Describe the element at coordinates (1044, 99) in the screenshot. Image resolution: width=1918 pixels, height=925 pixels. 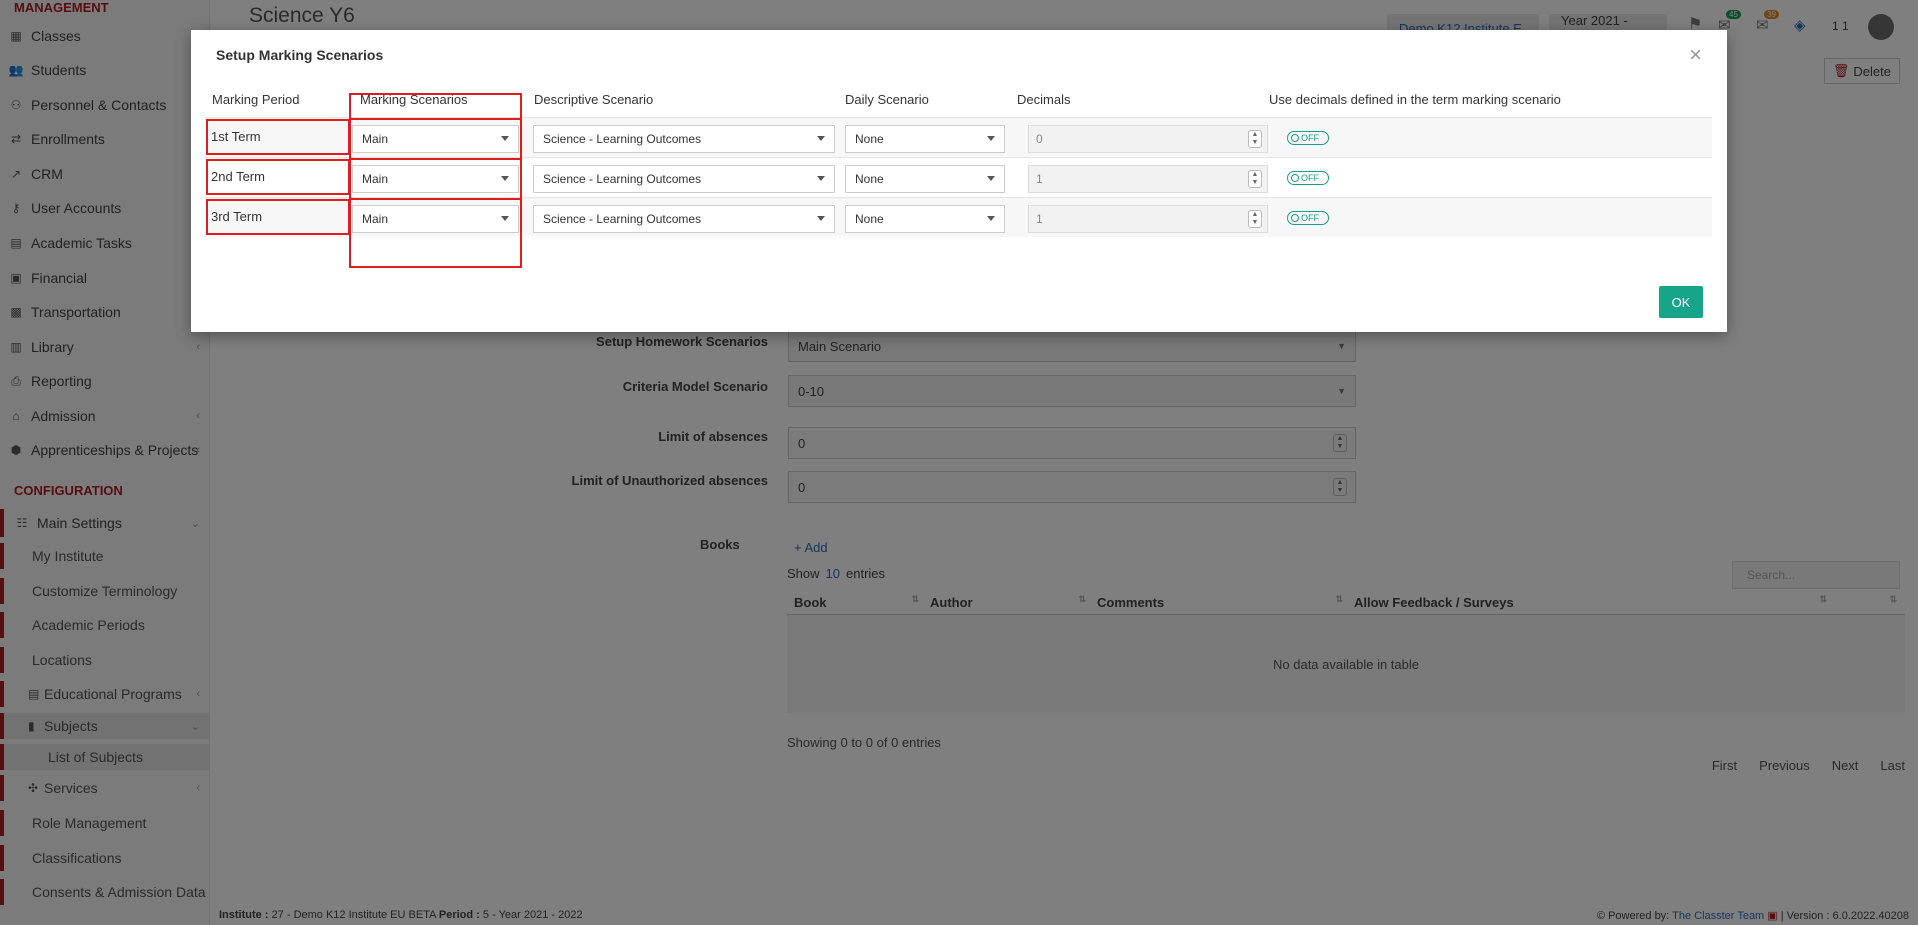
I see `column-header-decimals: Decimals` at that location.